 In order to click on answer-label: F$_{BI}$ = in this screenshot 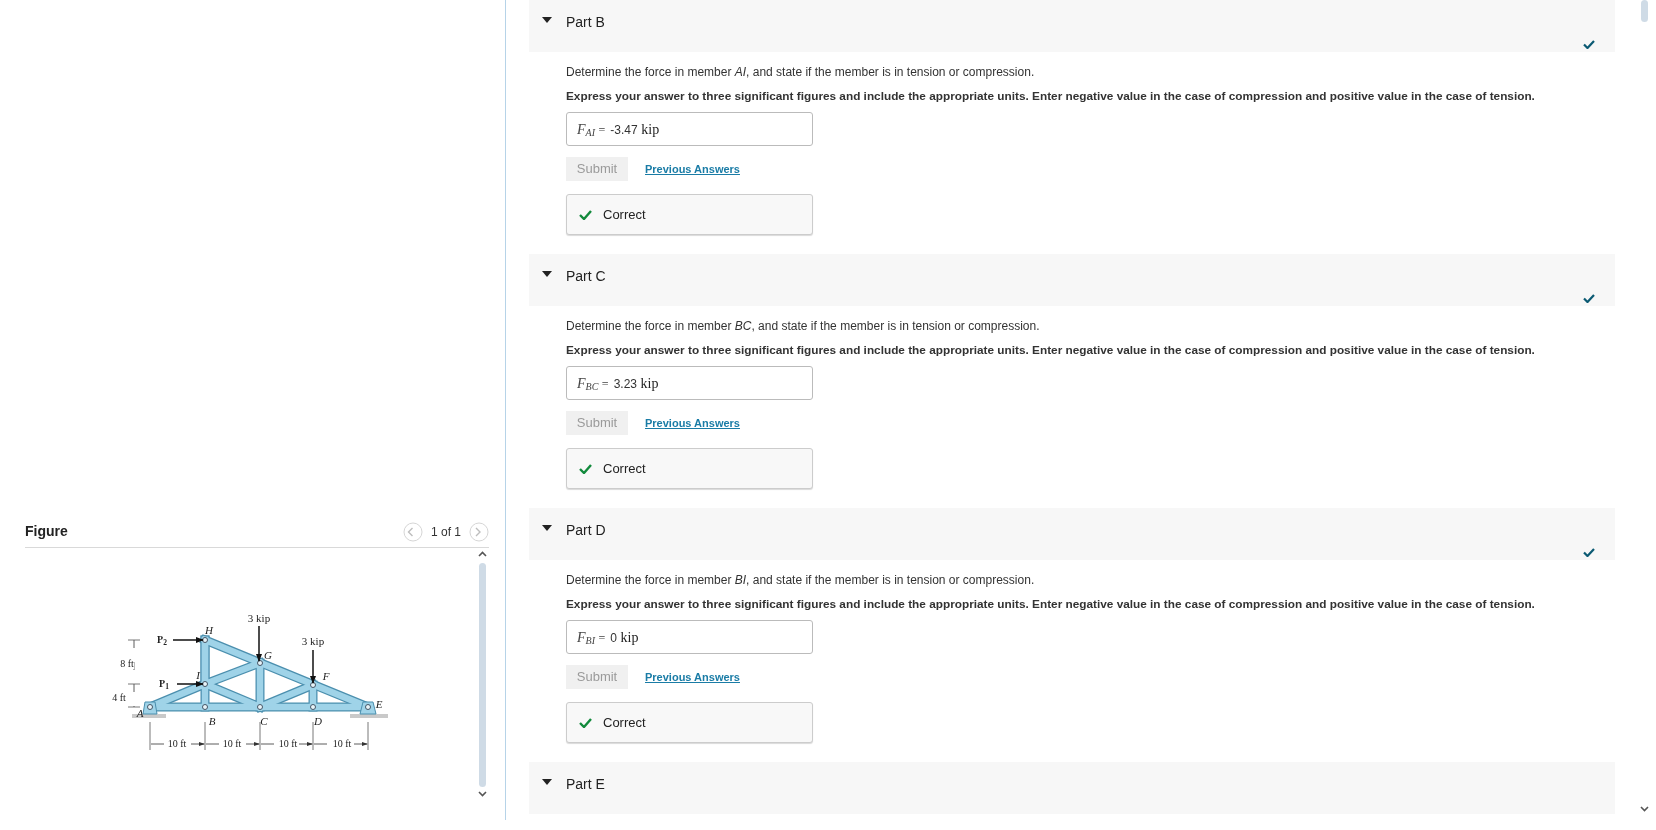, I will do `click(591, 638)`.